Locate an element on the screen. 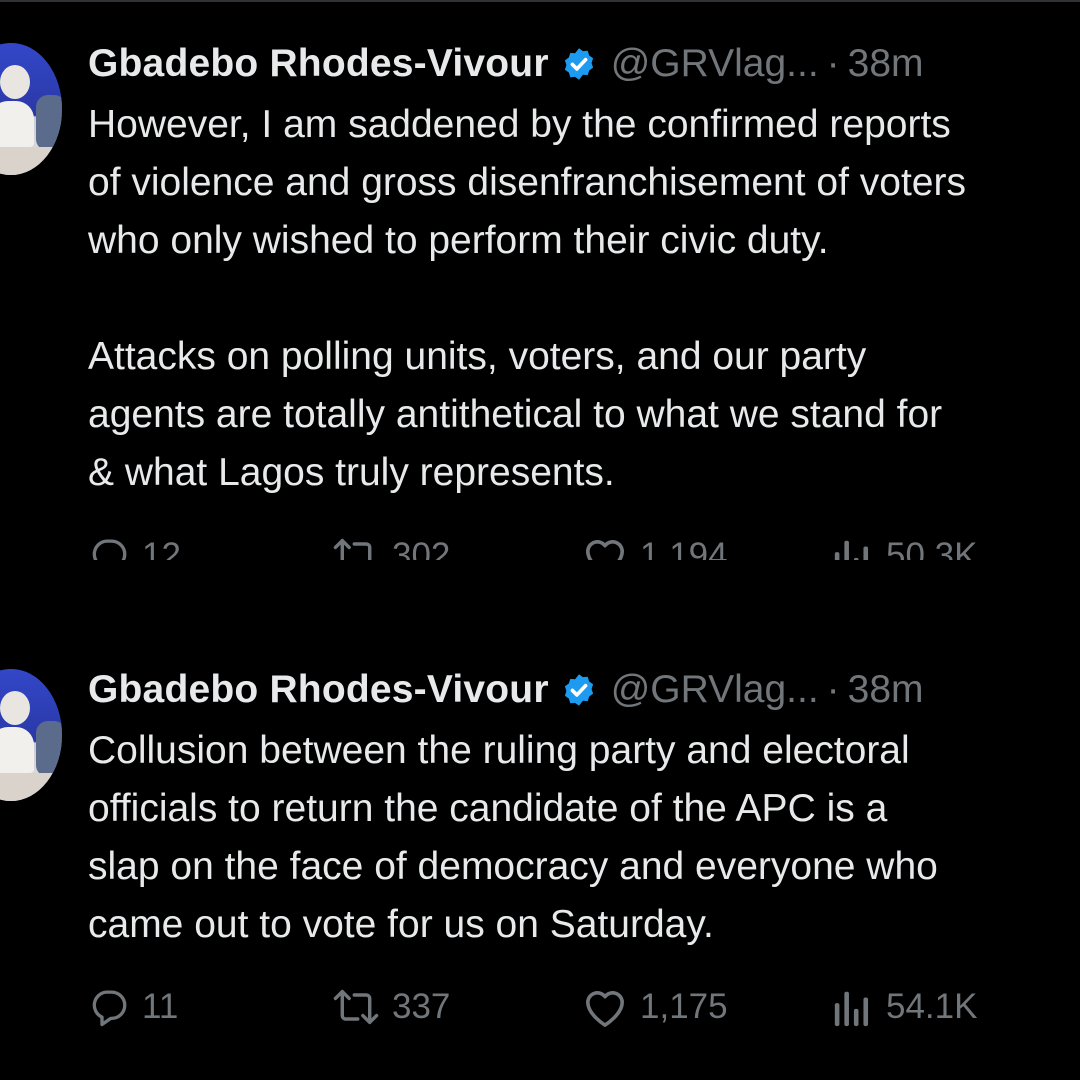 The height and width of the screenshot is (1080, 1080). views-button: 50.3K is located at coordinates (903, 544).